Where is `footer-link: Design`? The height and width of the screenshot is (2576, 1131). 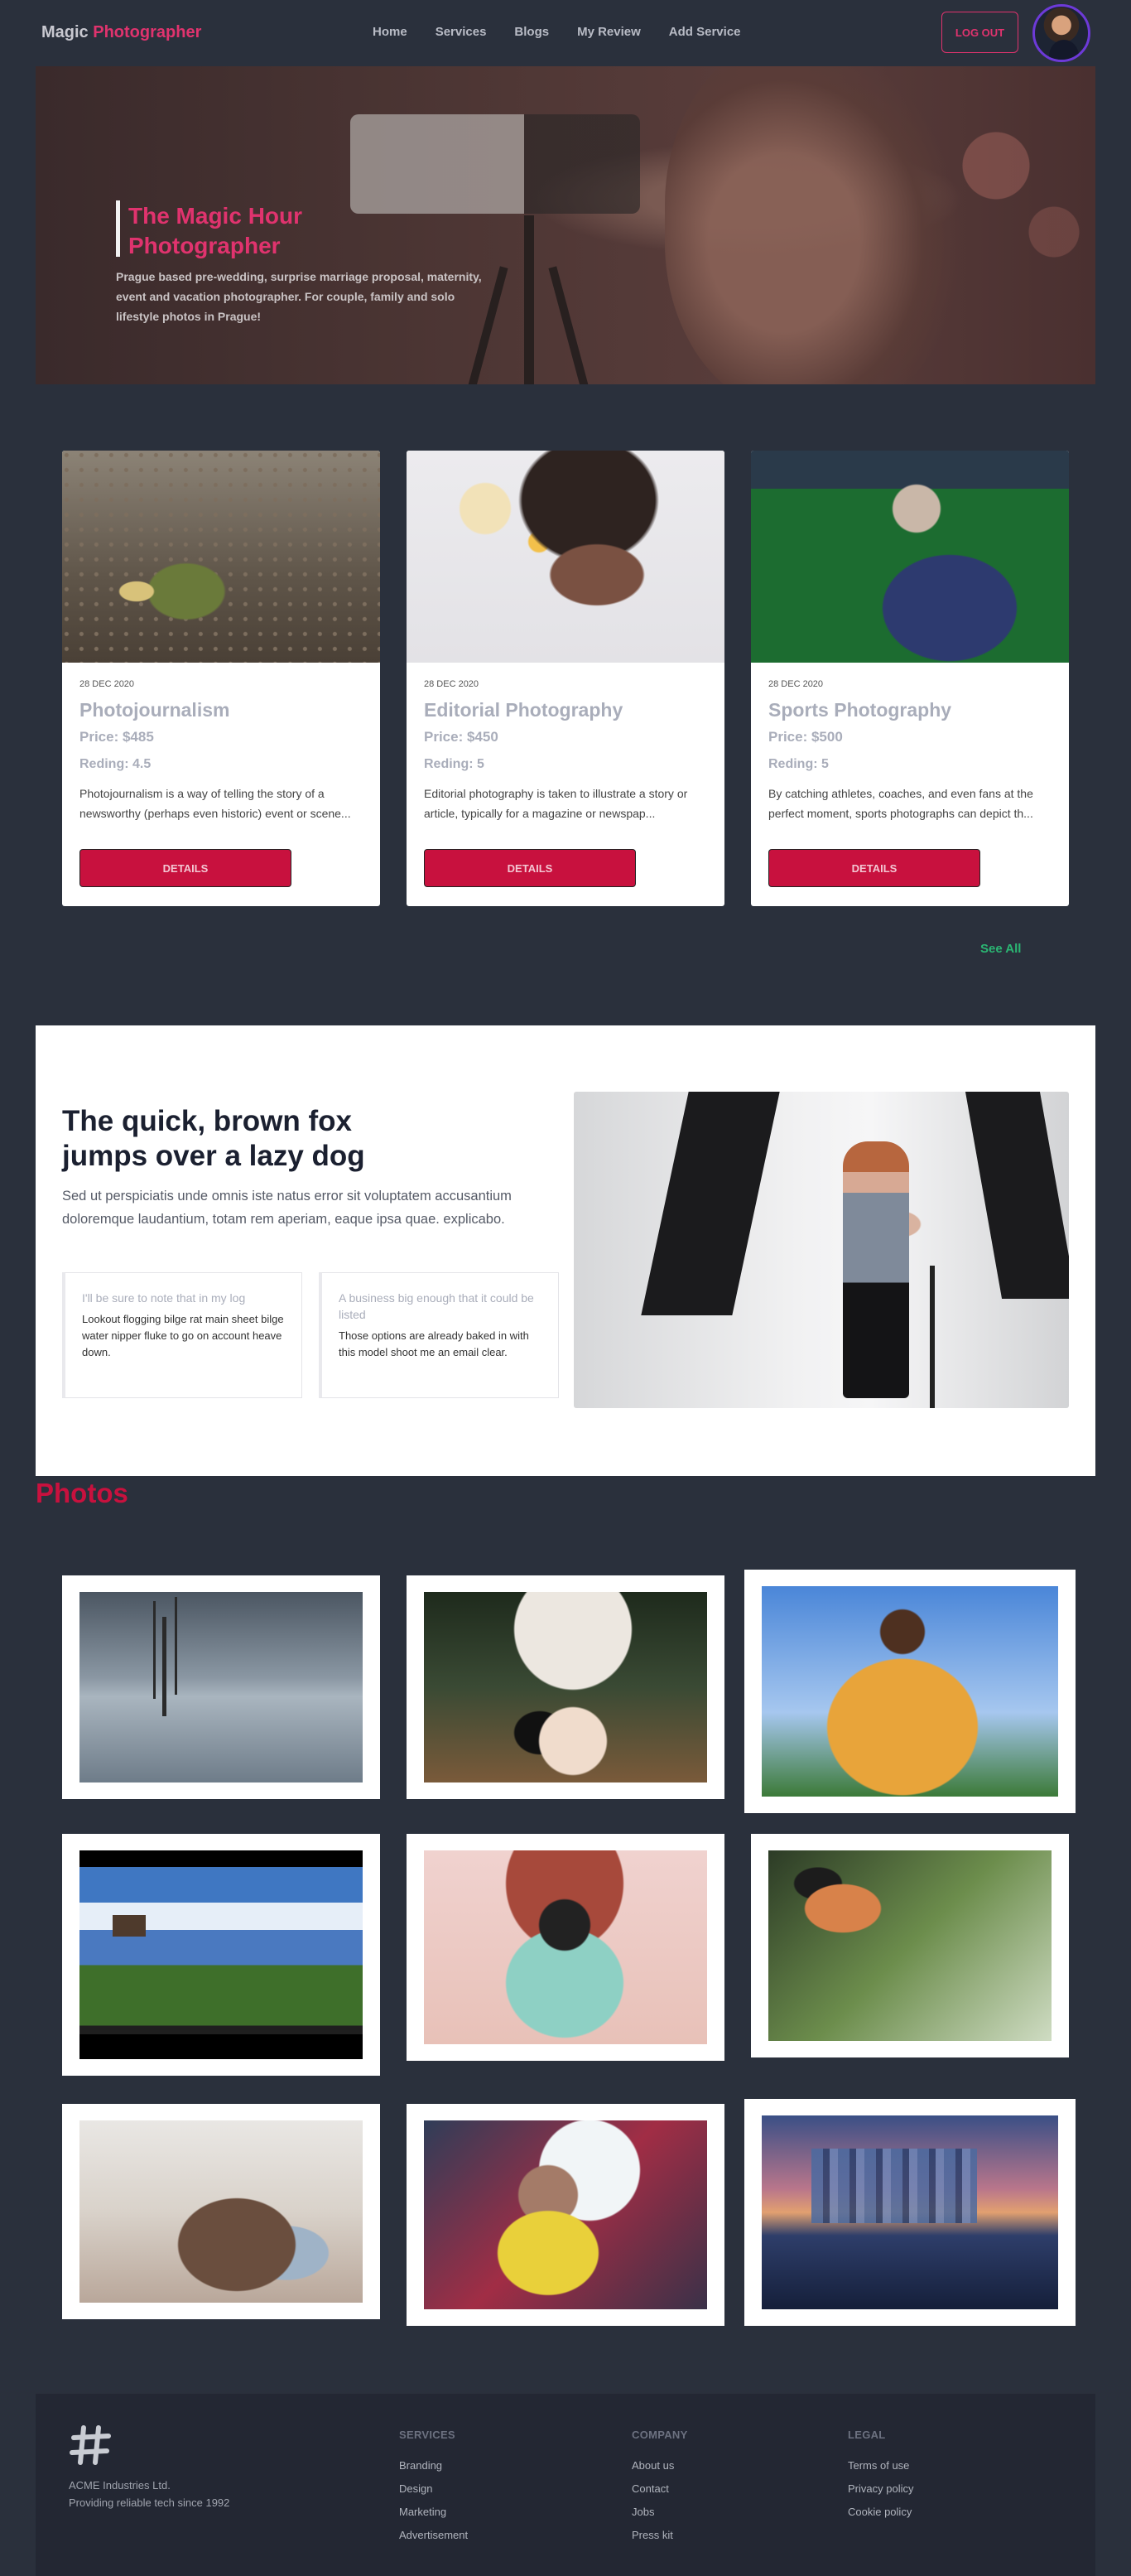 footer-link: Design is located at coordinates (433, 2489).